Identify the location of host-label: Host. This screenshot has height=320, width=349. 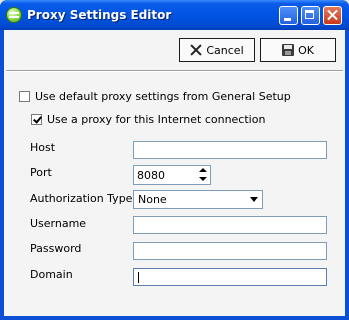
(43, 147).